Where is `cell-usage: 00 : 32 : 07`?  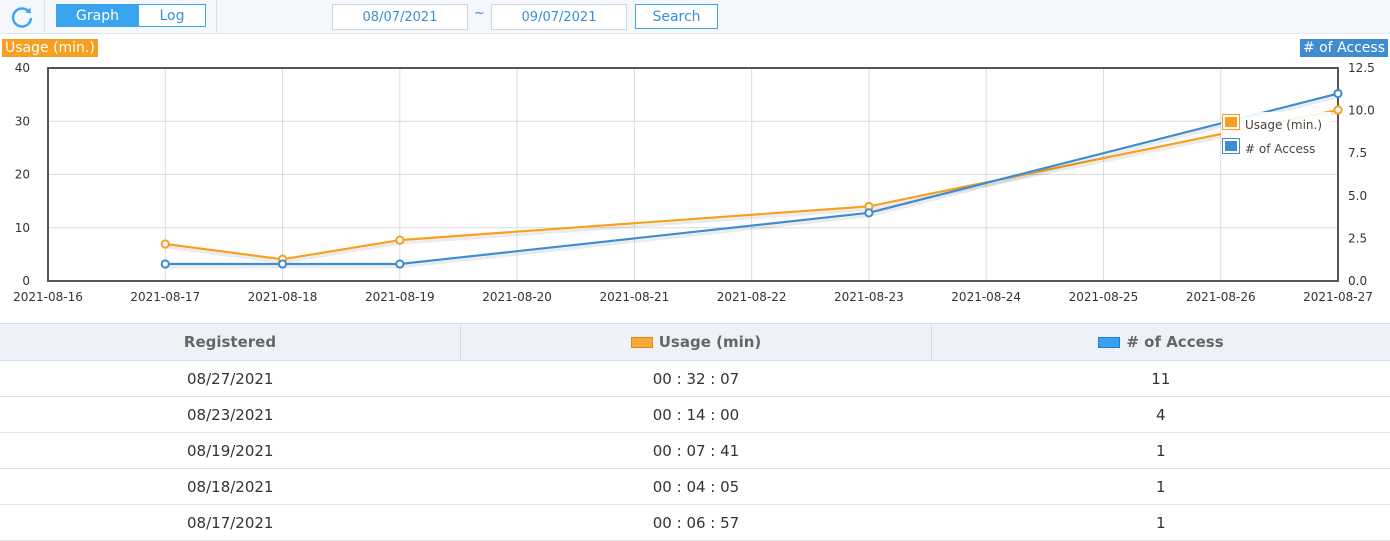 cell-usage: 00 : 32 : 07 is located at coordinates (696, 379).